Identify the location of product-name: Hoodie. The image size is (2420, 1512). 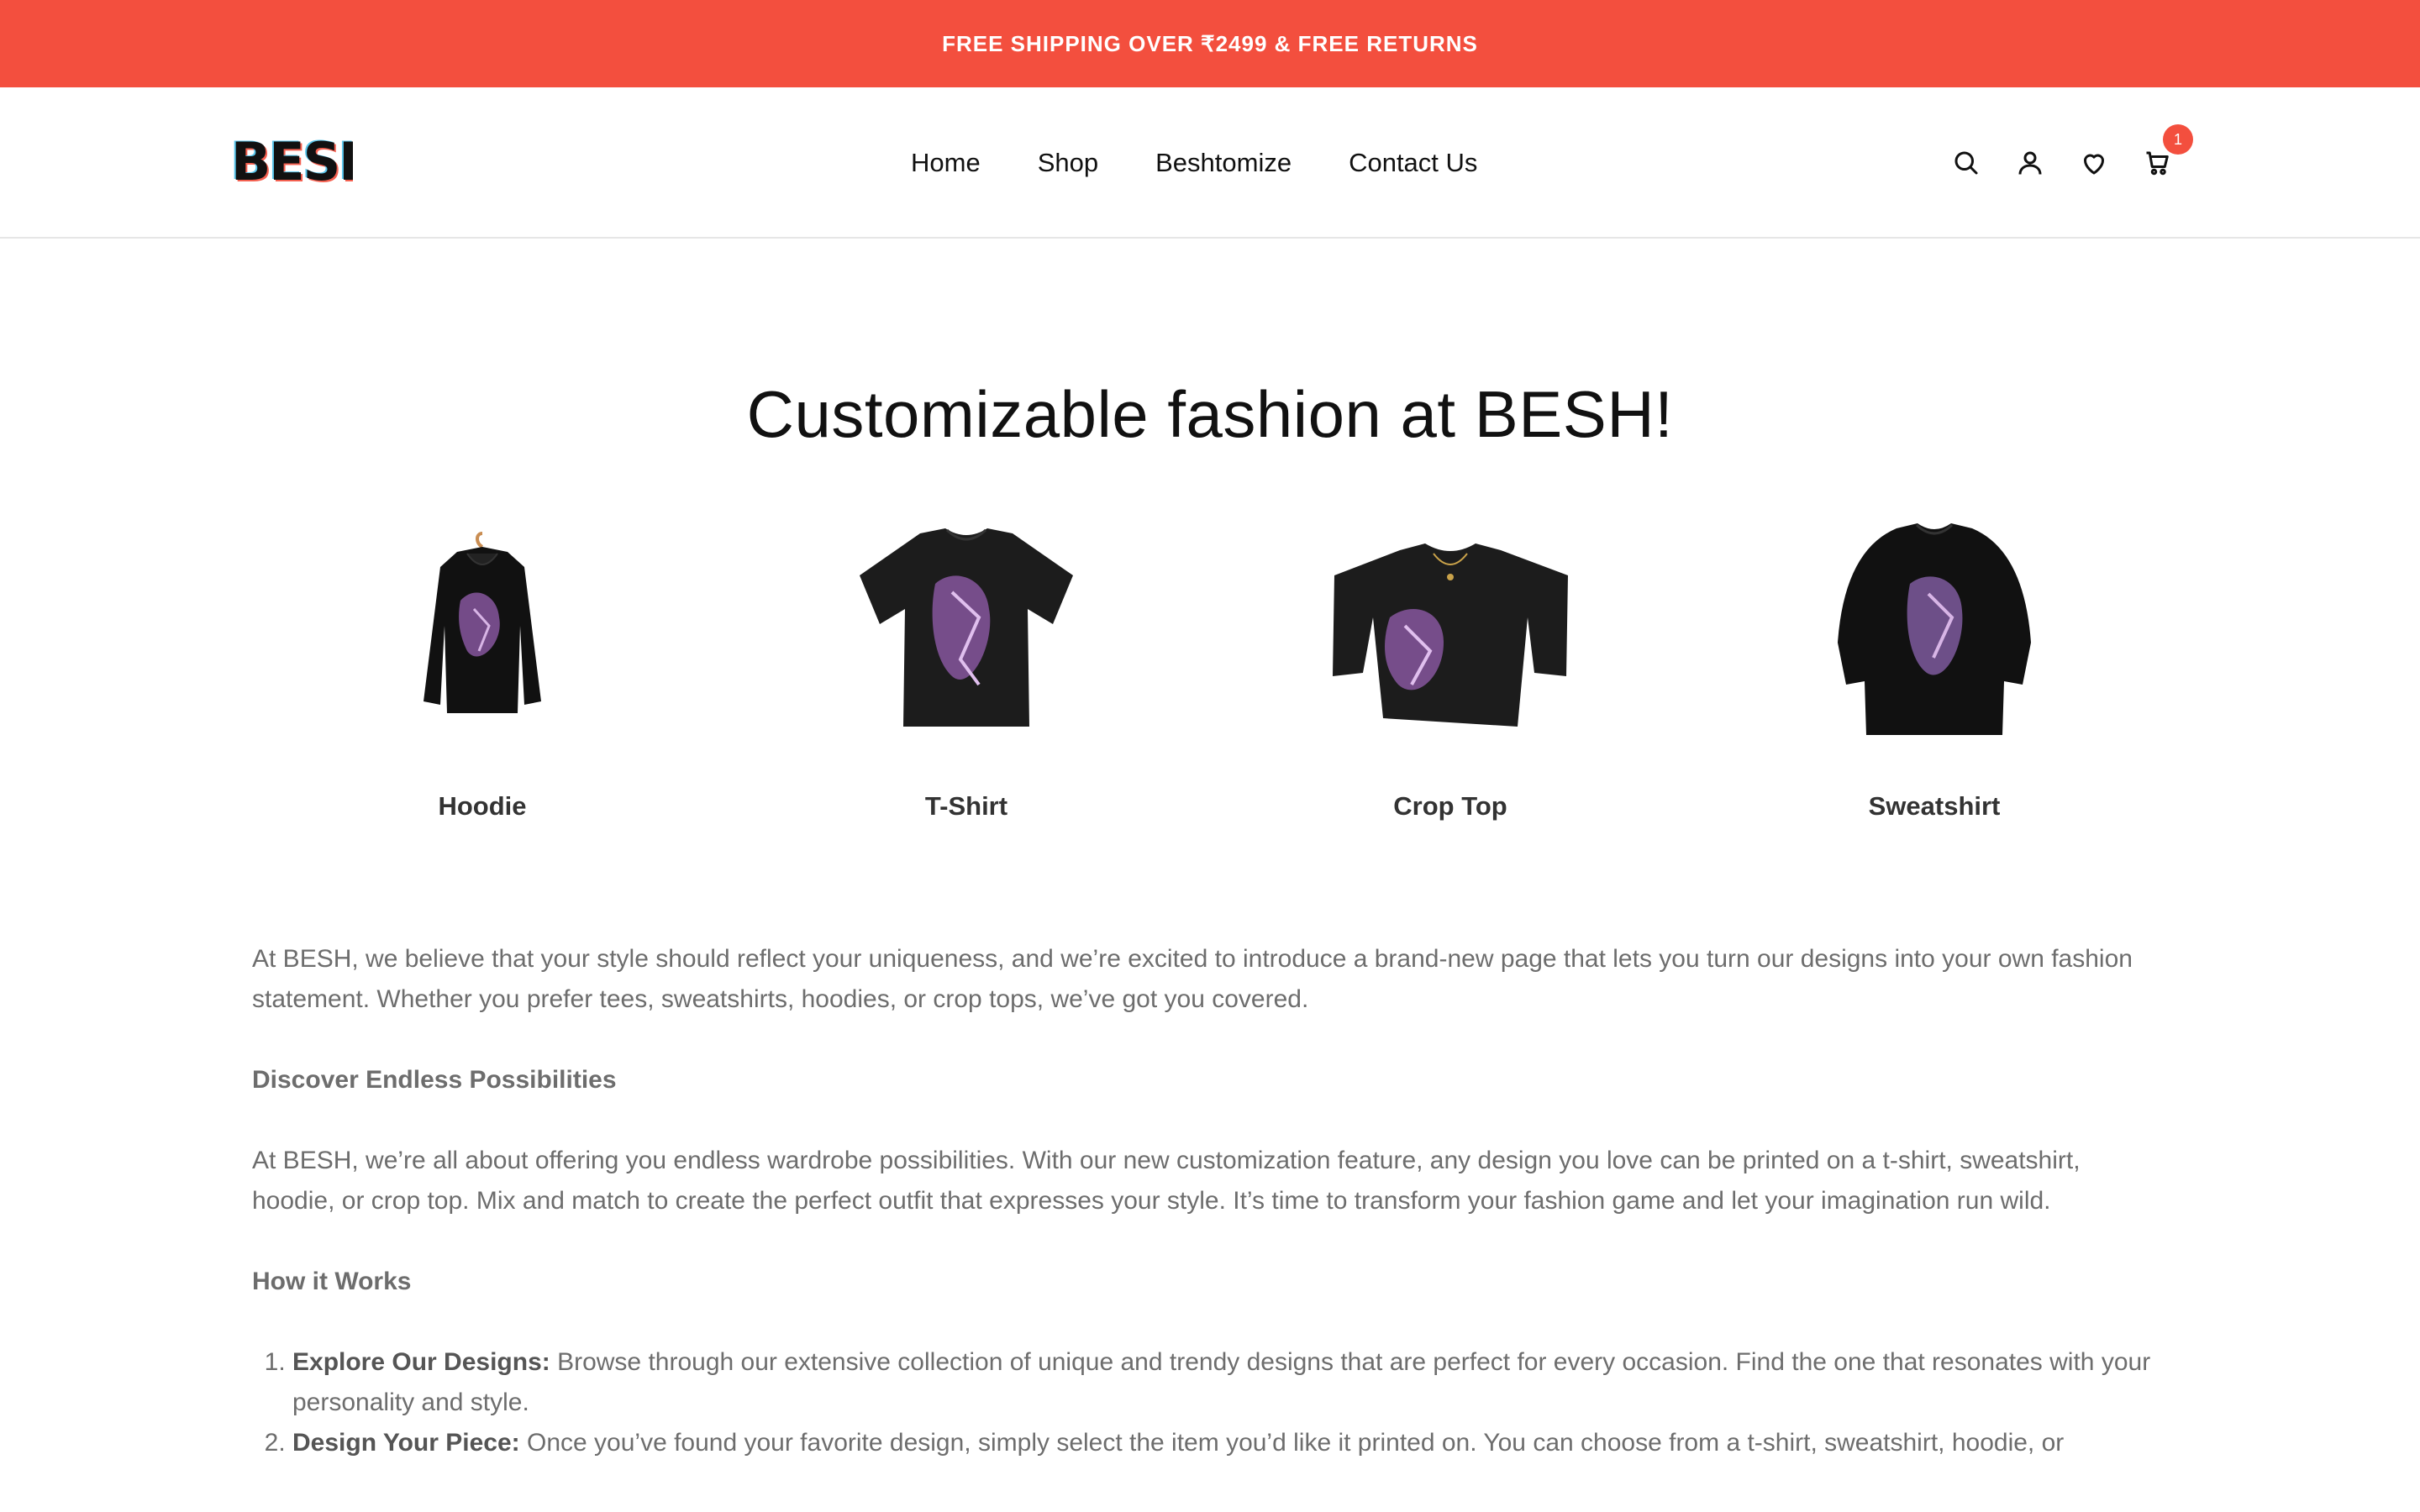
(482, 806).